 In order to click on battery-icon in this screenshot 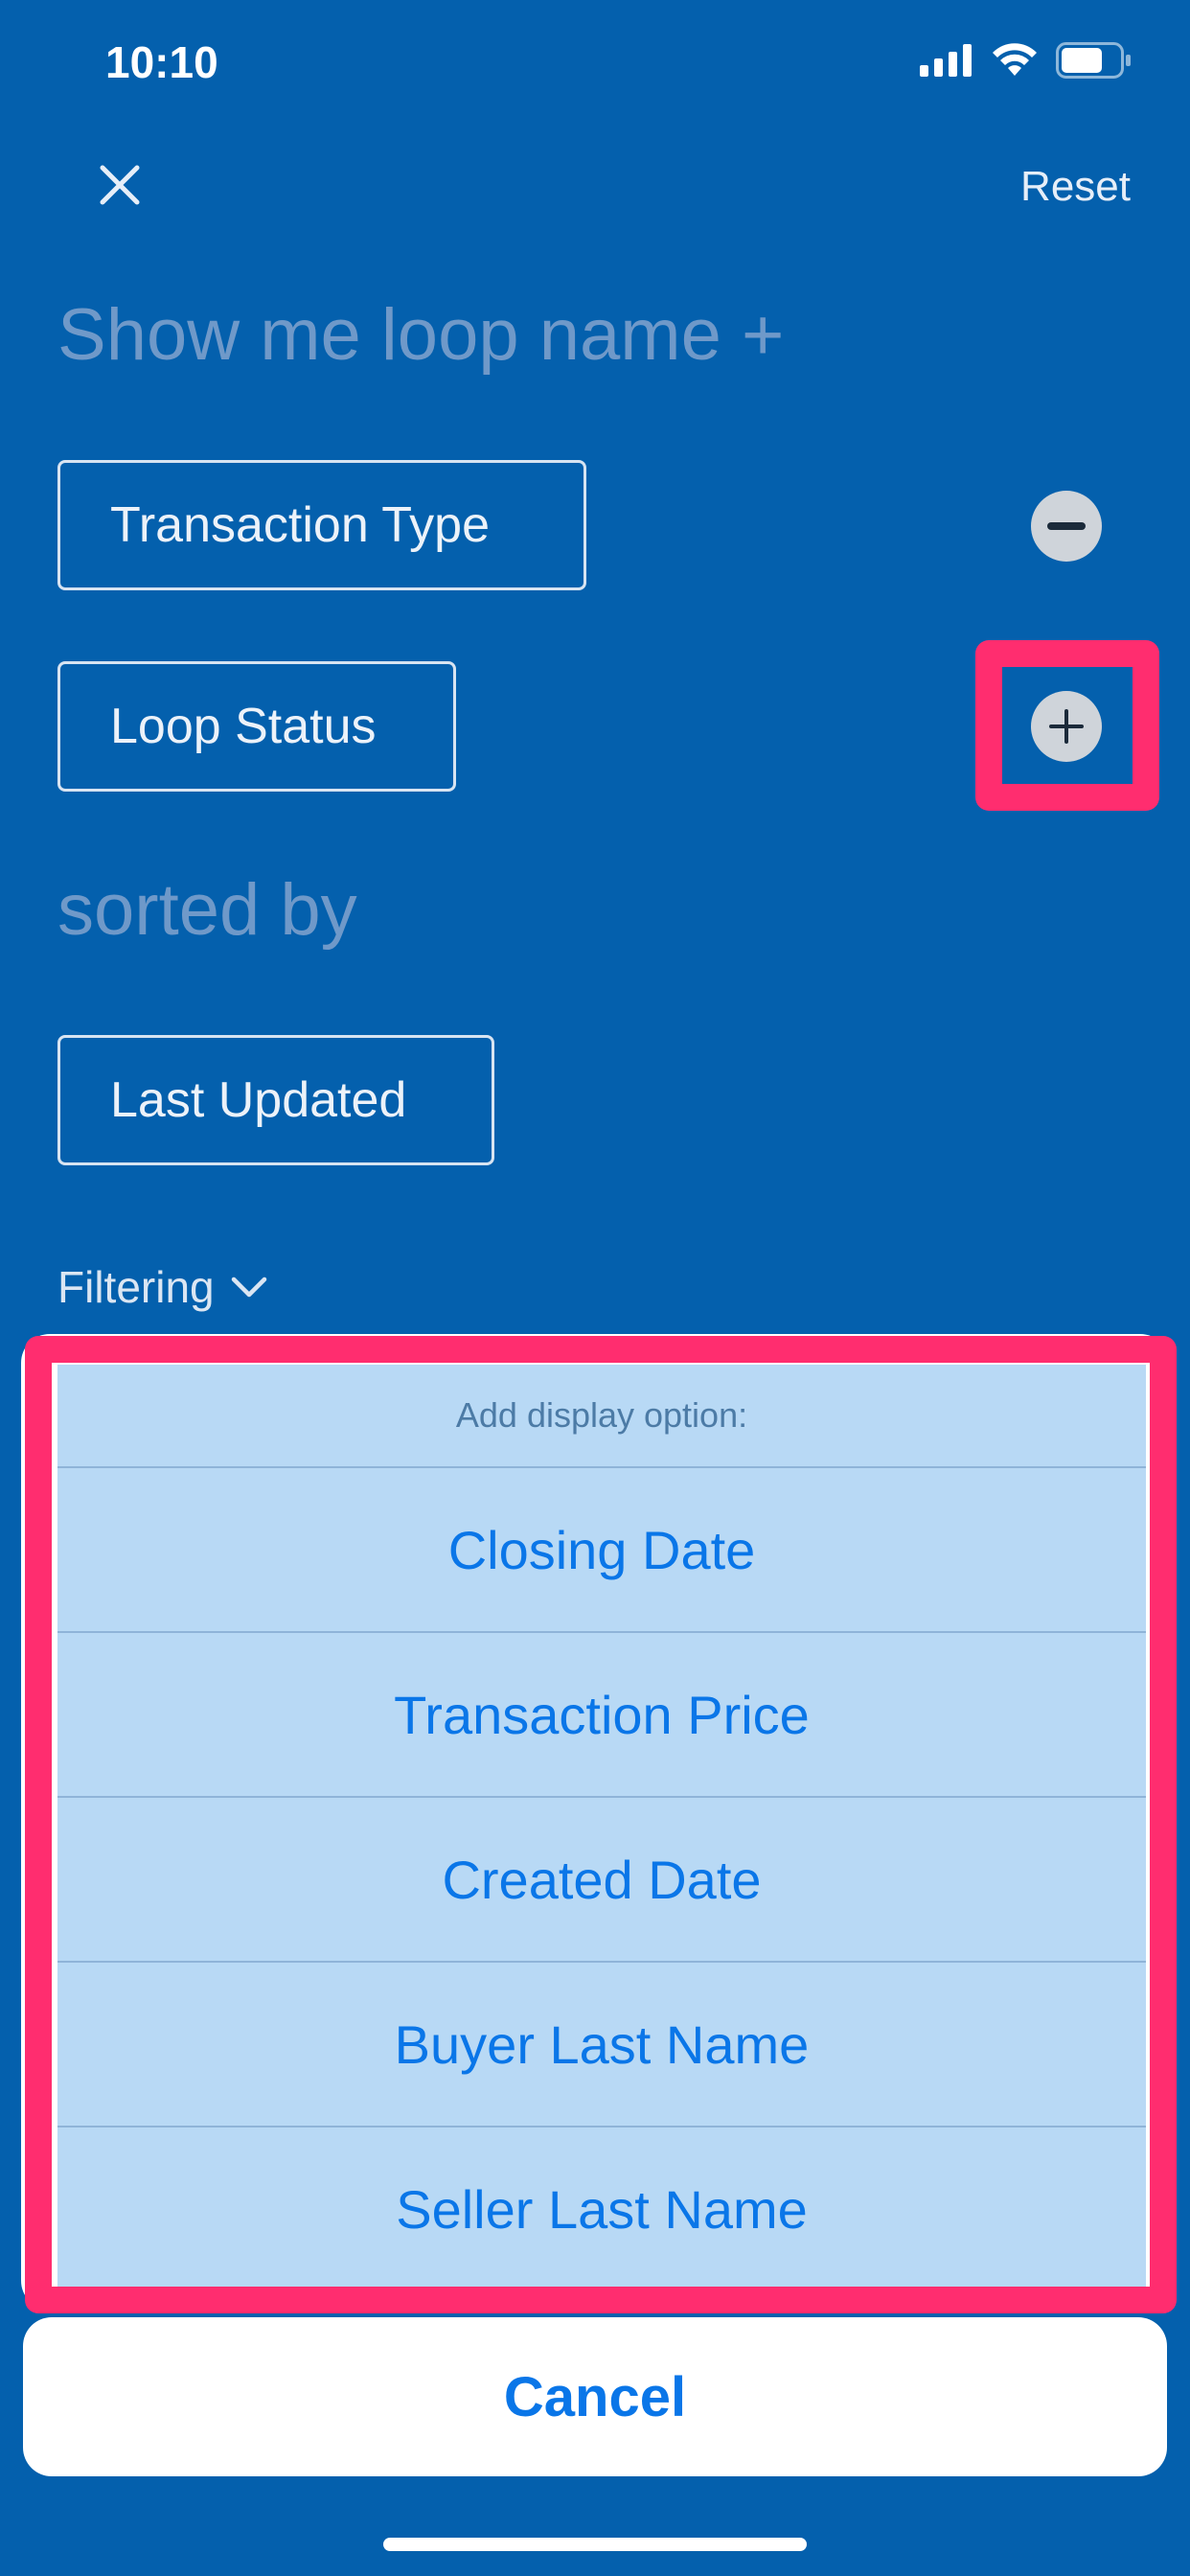, I will do `click(1094, 60)`.